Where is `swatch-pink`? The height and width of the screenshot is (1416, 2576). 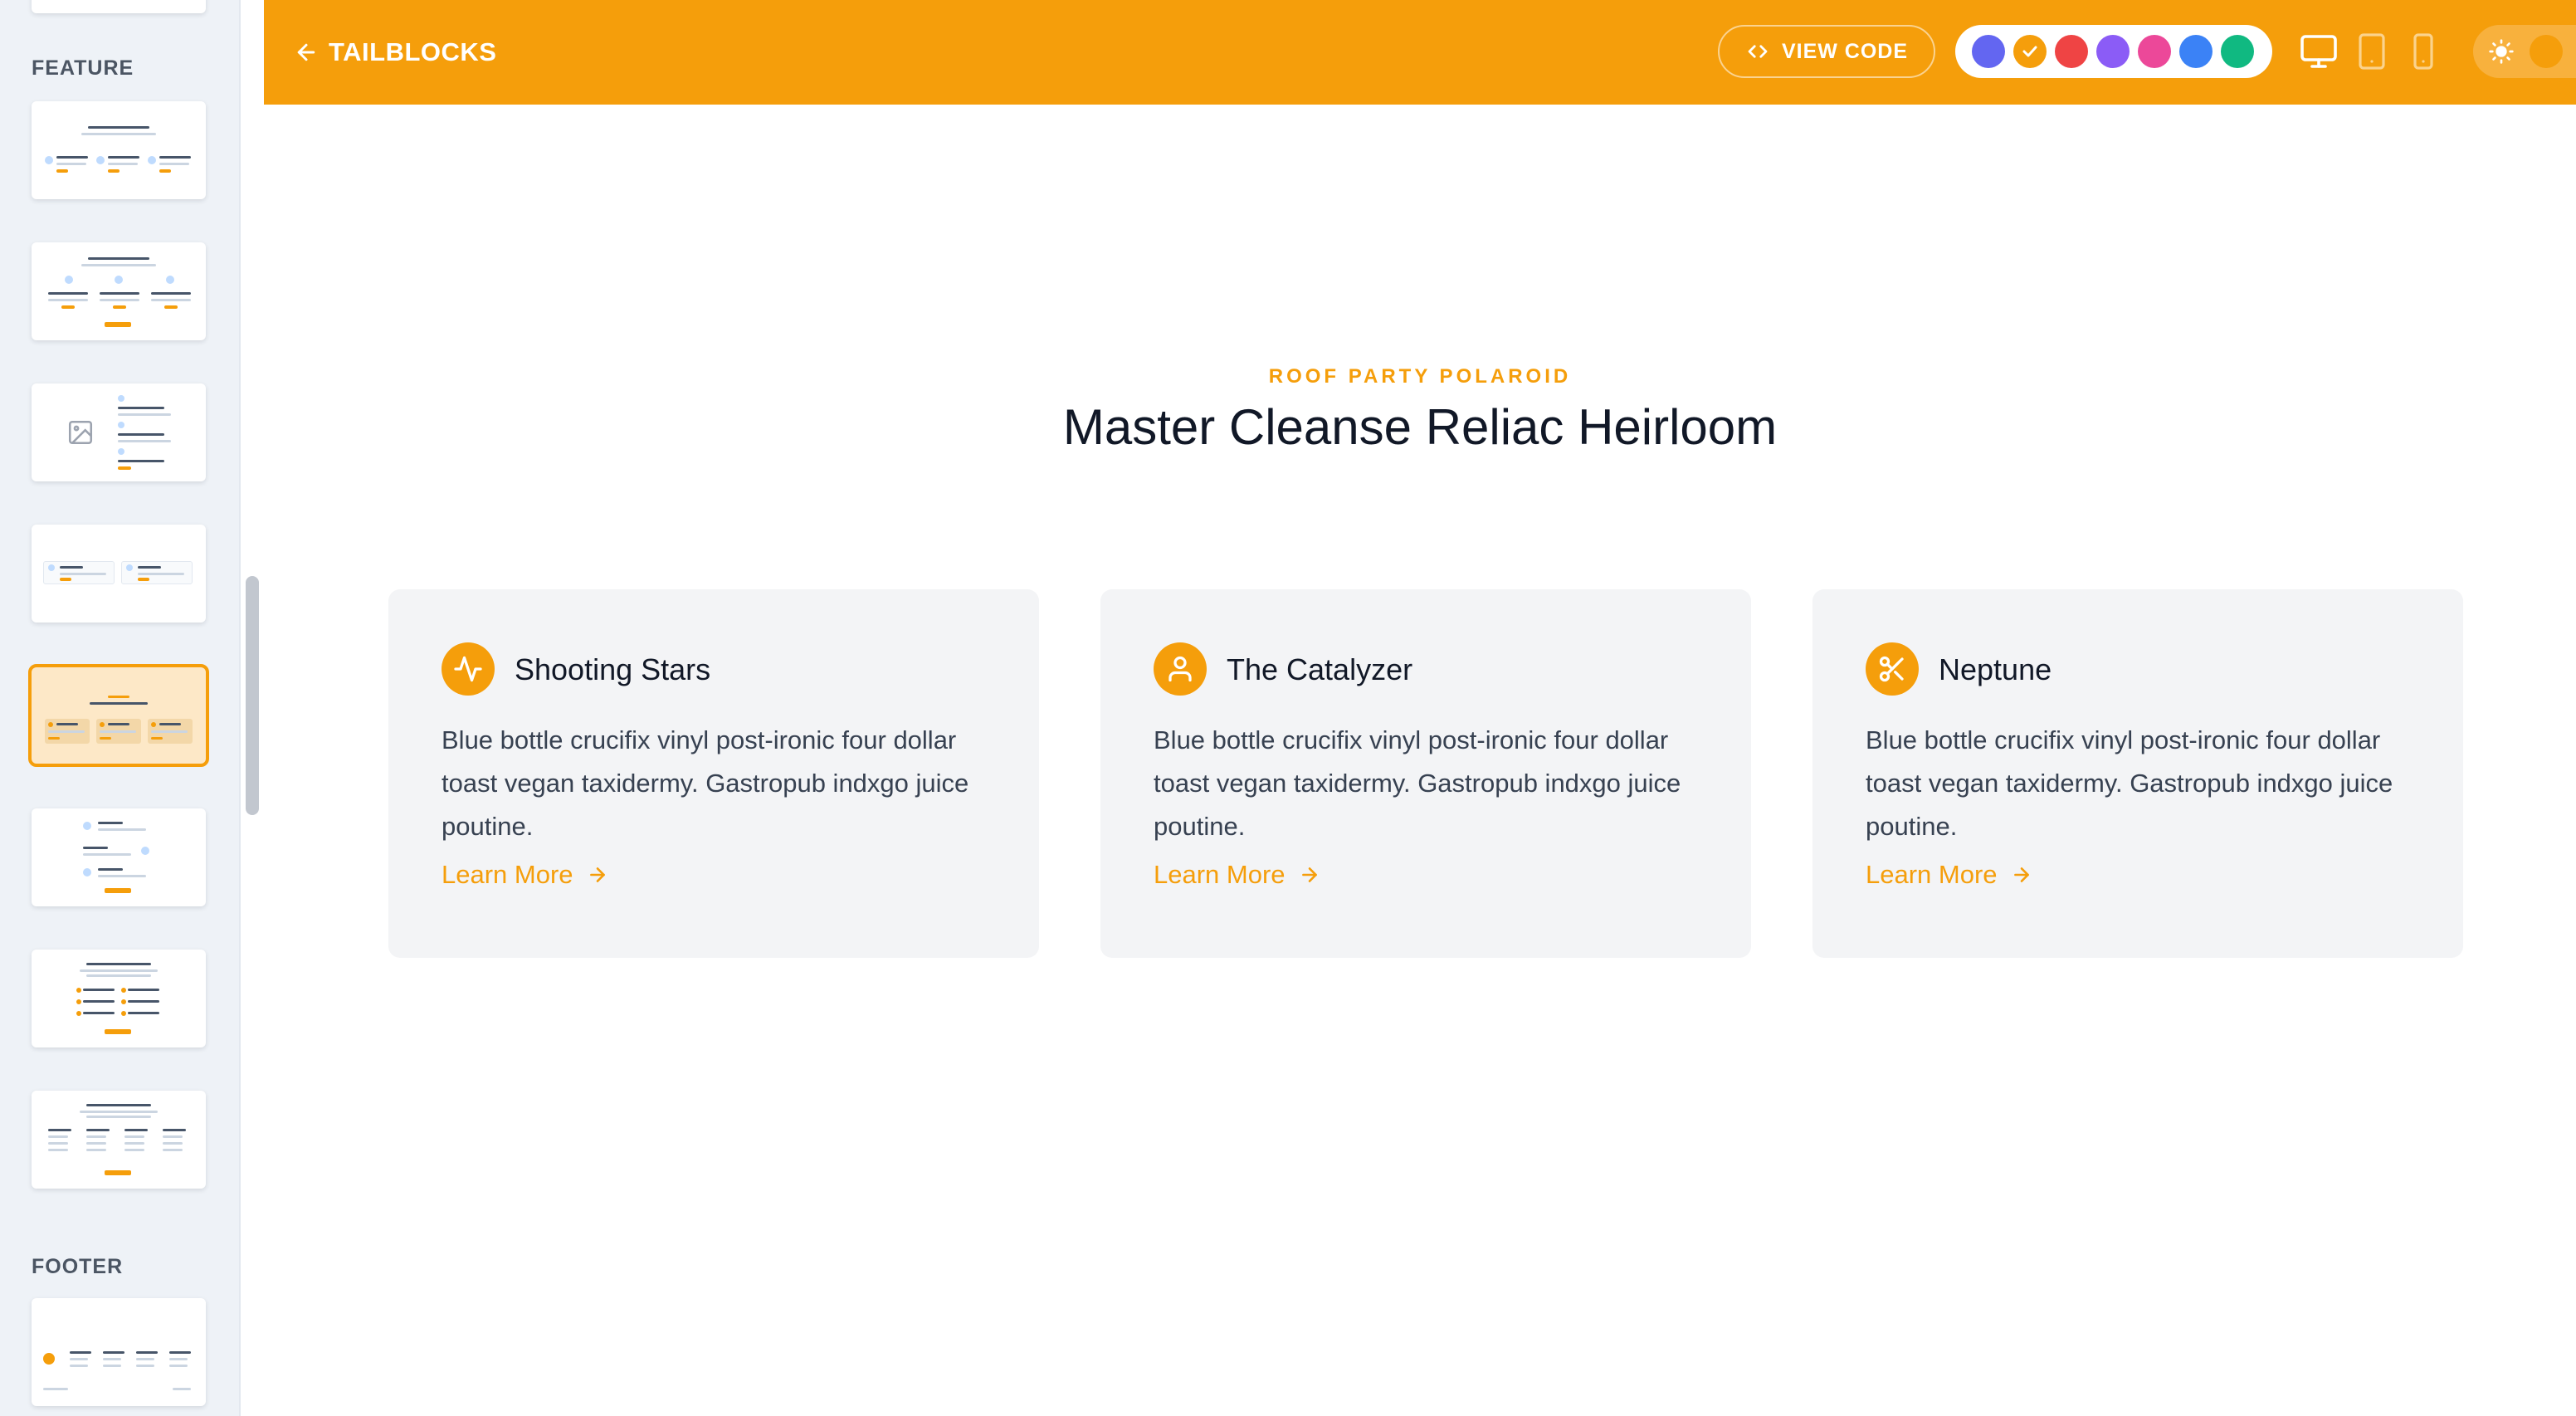
swatch-pink is located at coordinates (2154, 51).